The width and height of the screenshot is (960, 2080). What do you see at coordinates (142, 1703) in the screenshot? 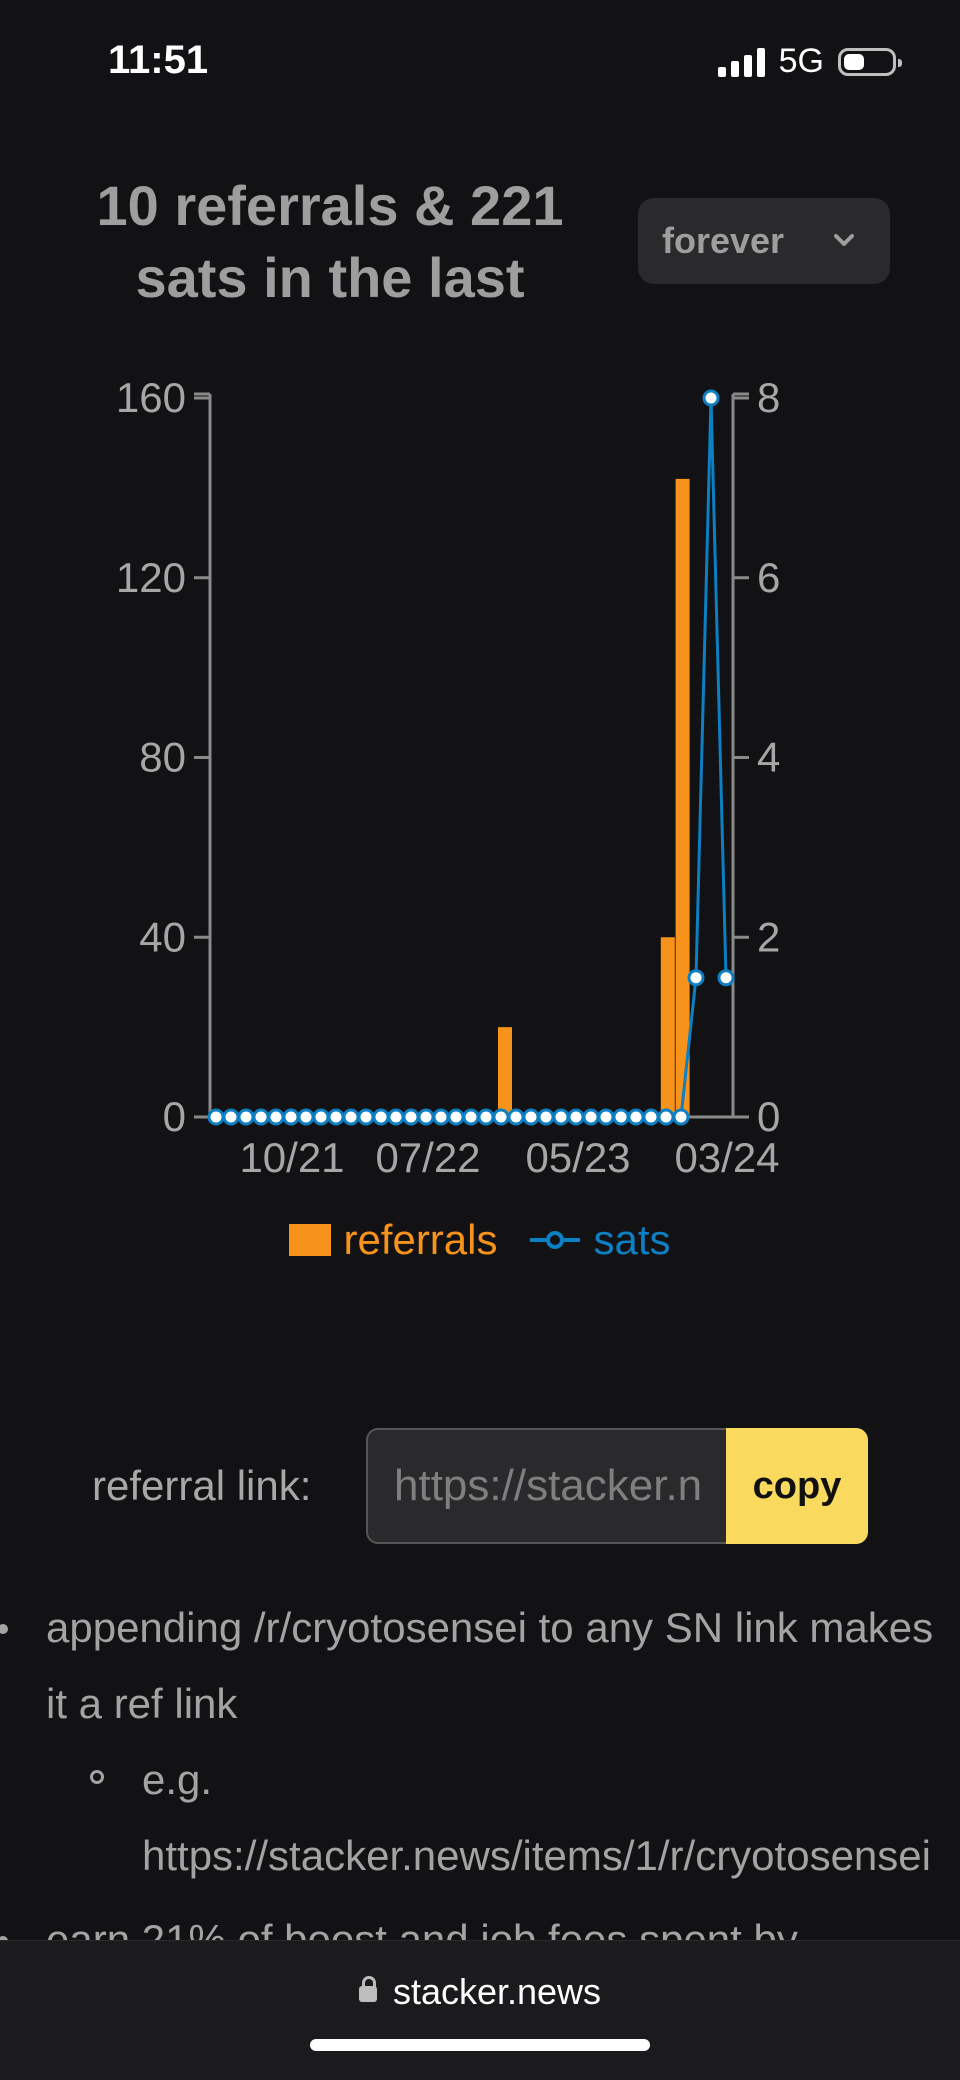
I see `list-item-1-line2: it a ref link` at bounding box center [142, 1703].